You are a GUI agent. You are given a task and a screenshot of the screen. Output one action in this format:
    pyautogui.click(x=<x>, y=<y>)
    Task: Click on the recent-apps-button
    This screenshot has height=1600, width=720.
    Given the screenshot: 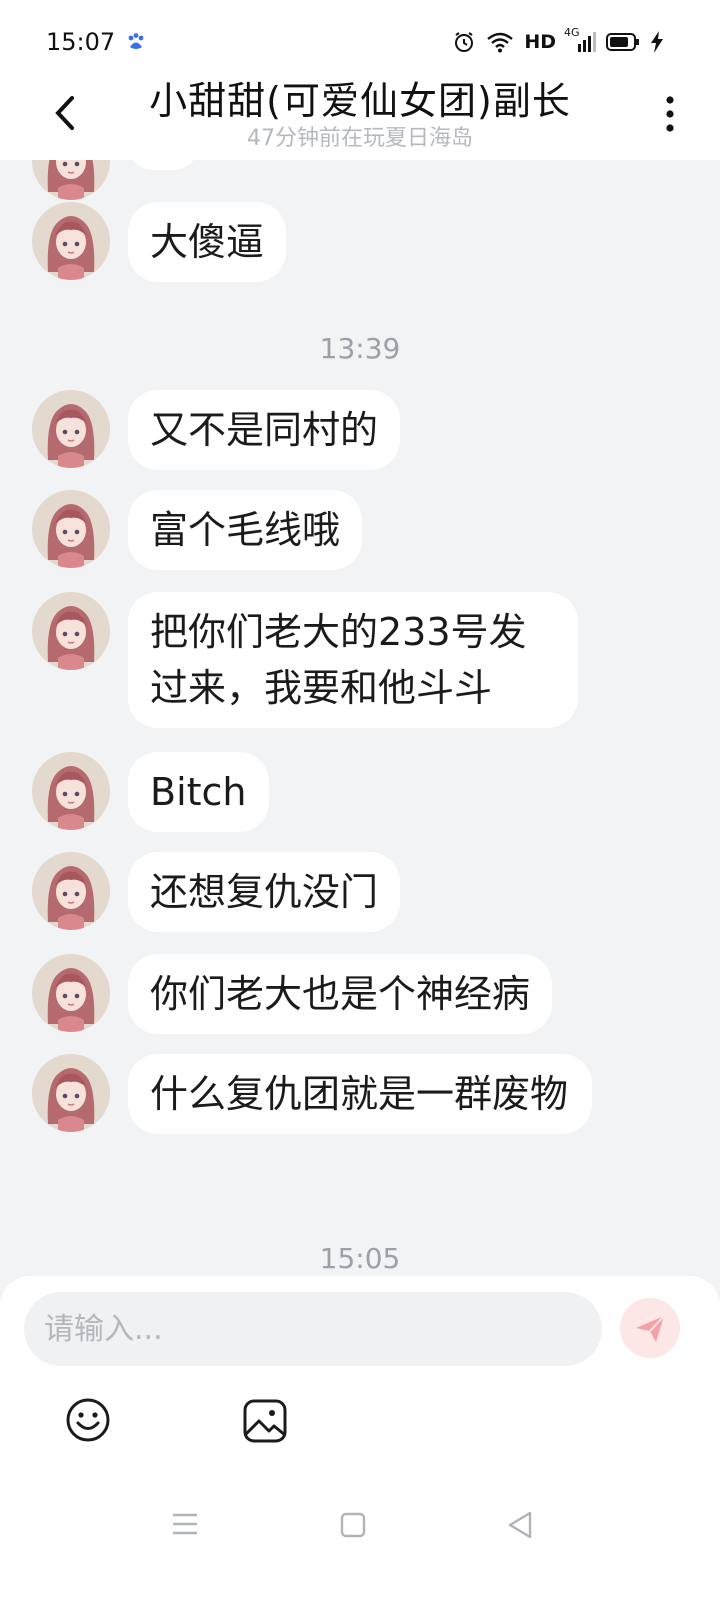 What is the action you would take?
    pyautogui.click(x=185, y=1524)
    